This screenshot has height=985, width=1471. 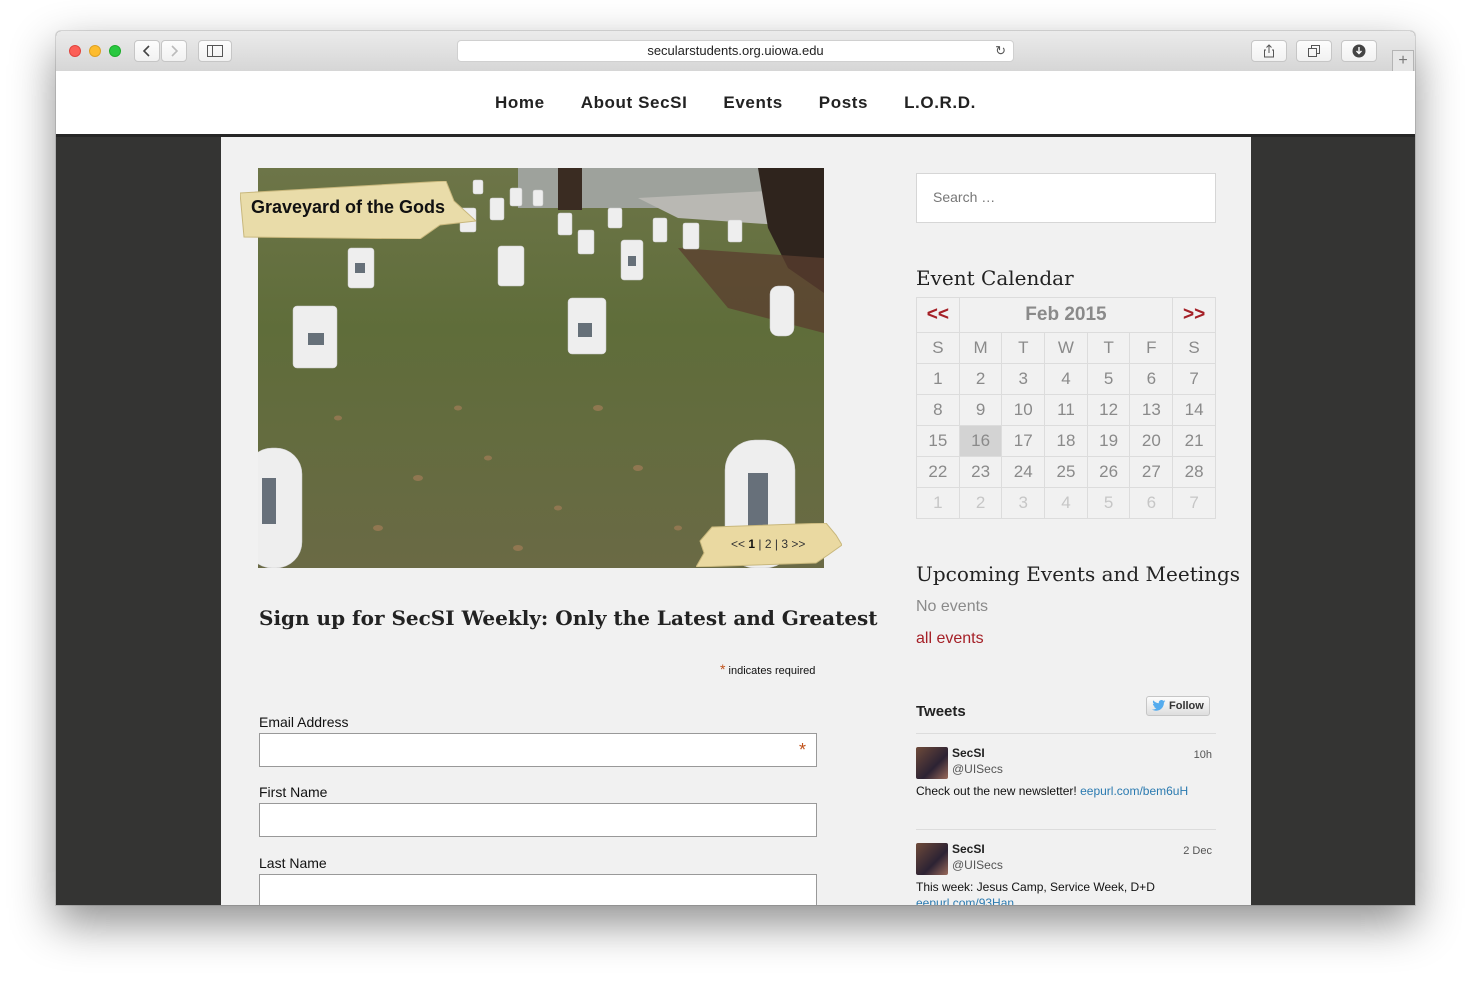 I want to click on address-bar: secularstudents.org.uiowa.edu ↻, so click(x=735, y=51).